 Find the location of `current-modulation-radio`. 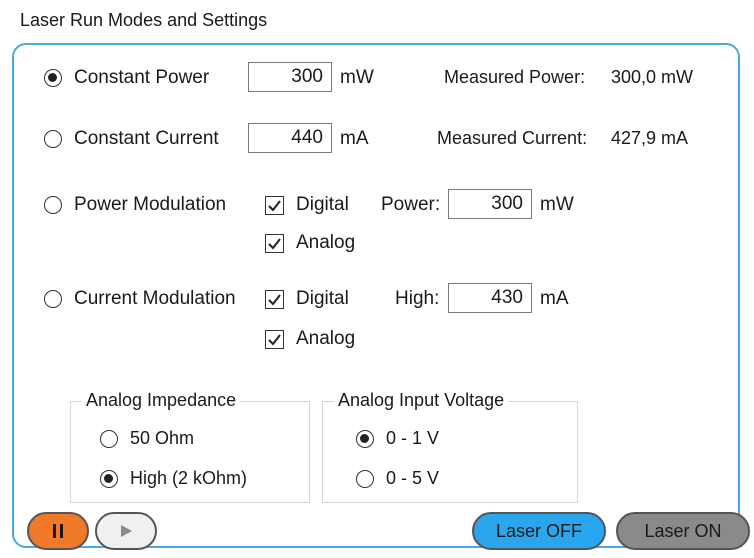

current-modulation-radio is located at coordinates (53, 299).